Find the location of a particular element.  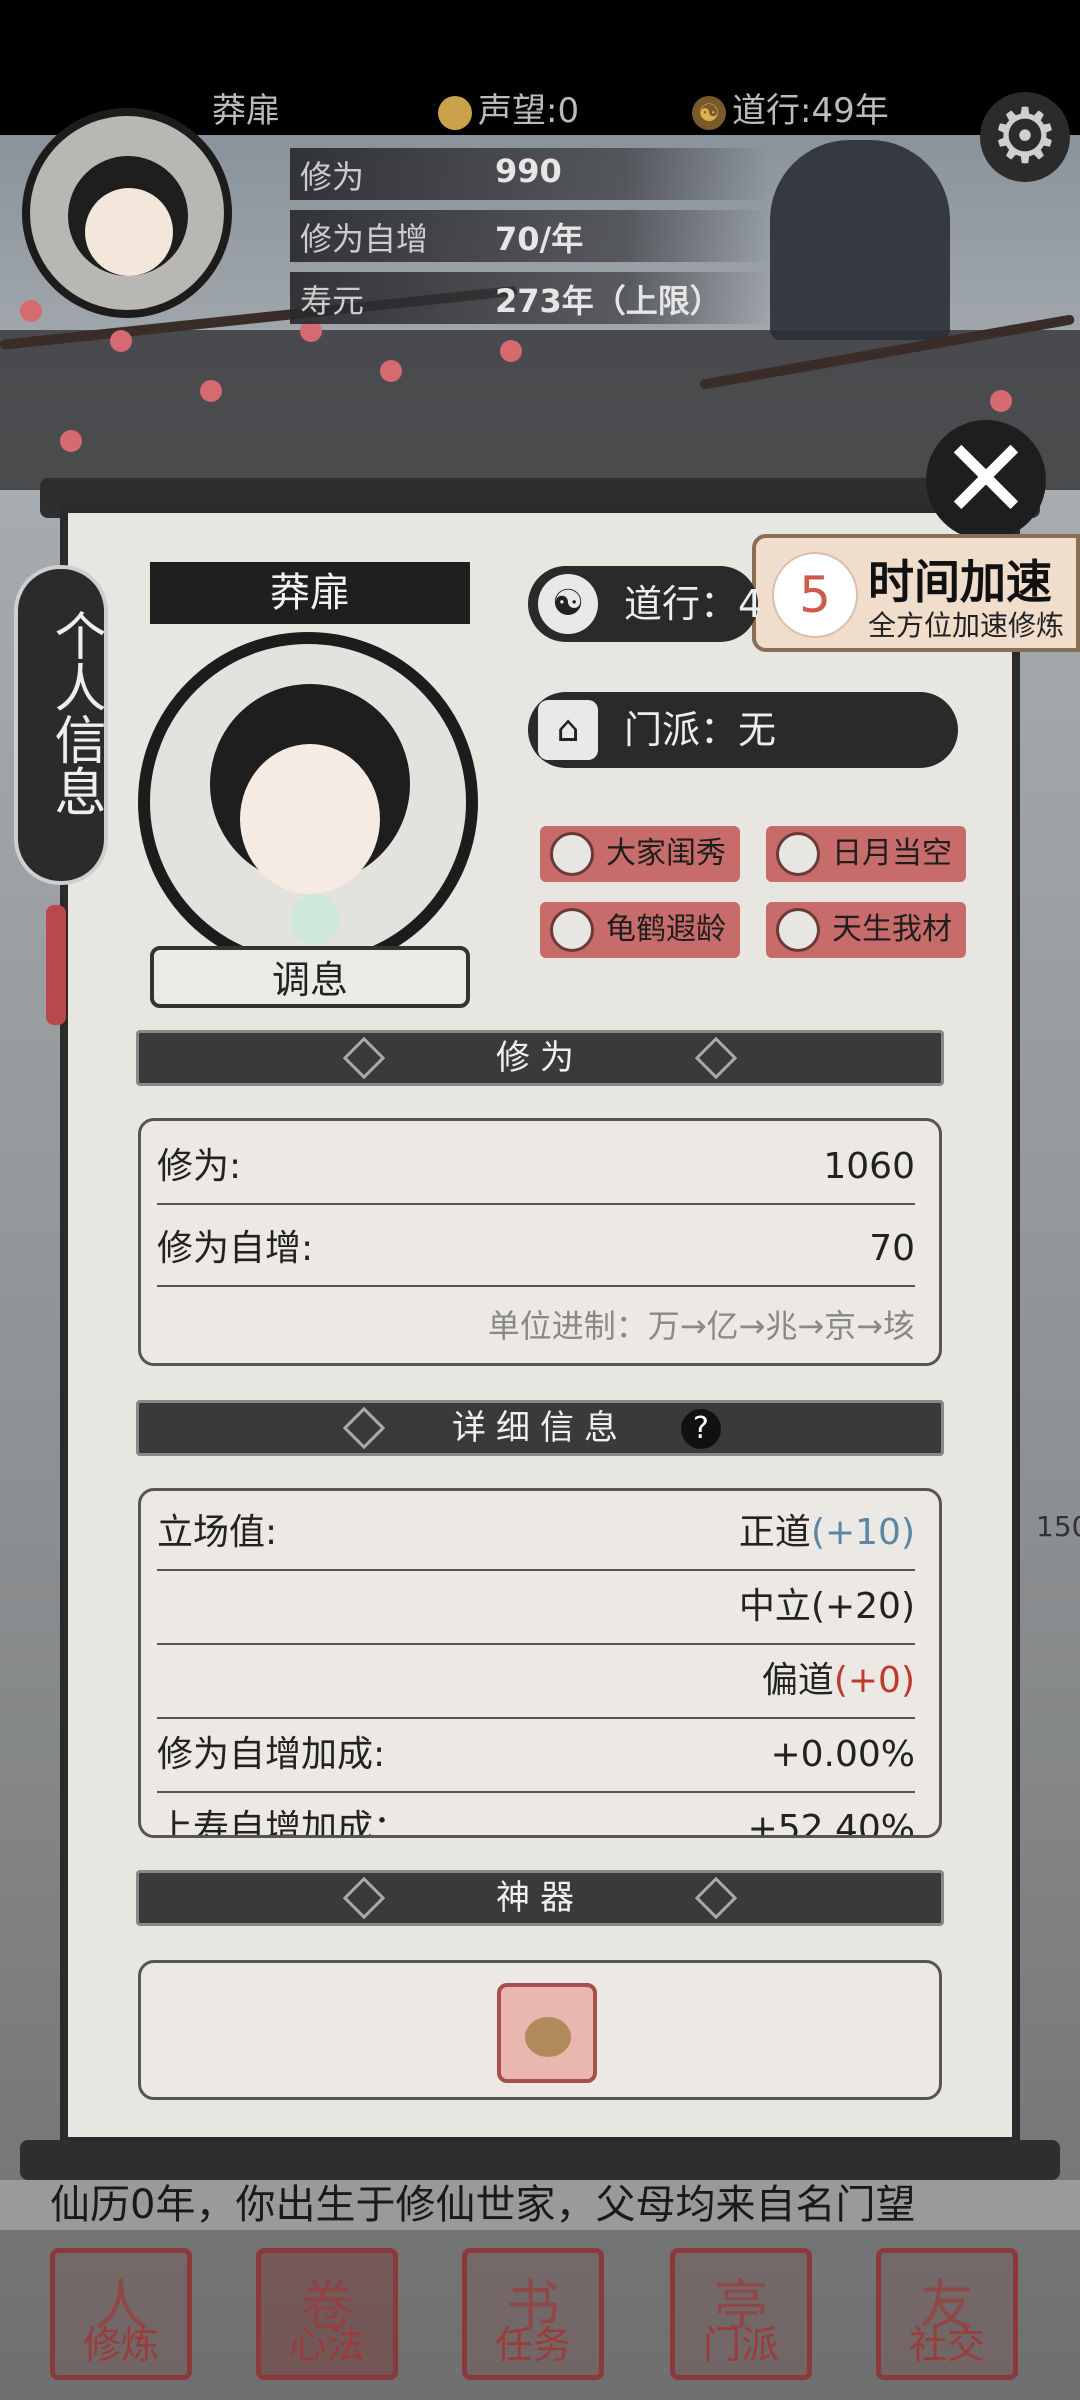

stance-neutral: 中立(+20) is located at coordinates (827, 1607).